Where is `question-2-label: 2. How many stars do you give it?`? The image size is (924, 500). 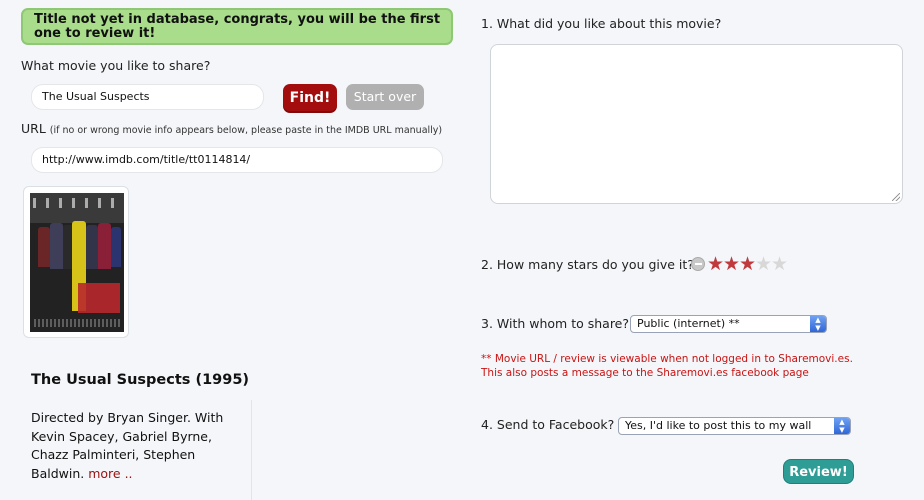
question-2-label: 2. How many stars do you give it? is located at coordinates (587, 264).